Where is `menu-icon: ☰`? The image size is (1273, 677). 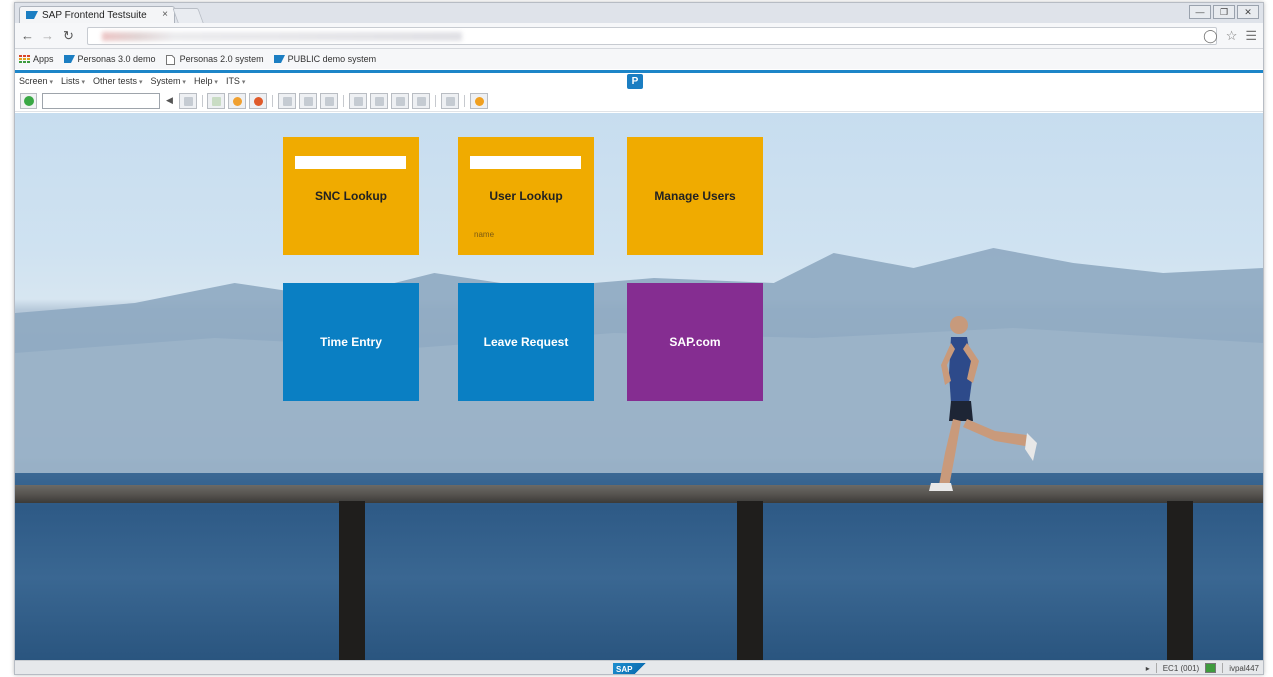 menu-icon: ☰ is located at coordinates (1251, 36).